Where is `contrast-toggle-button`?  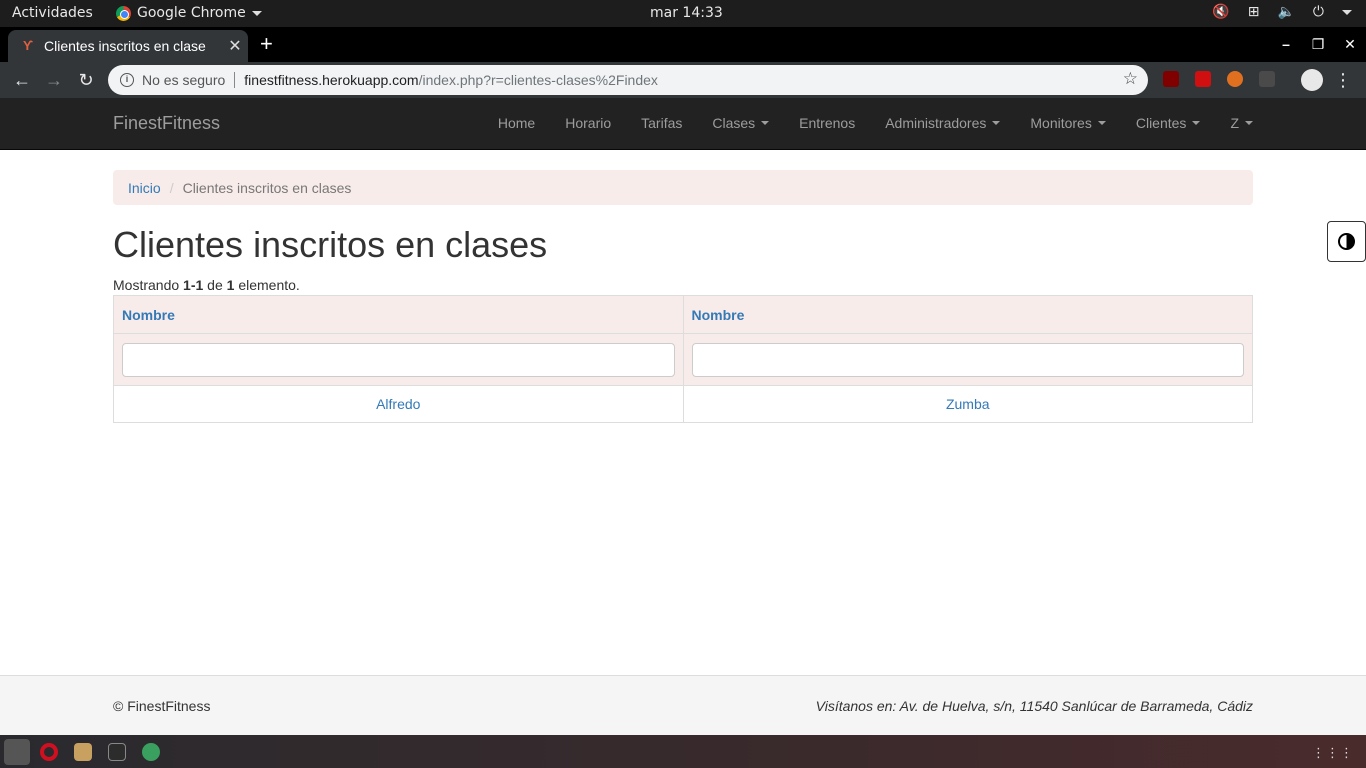
contrast-toggle-button is located at coordinates (1346, 241).